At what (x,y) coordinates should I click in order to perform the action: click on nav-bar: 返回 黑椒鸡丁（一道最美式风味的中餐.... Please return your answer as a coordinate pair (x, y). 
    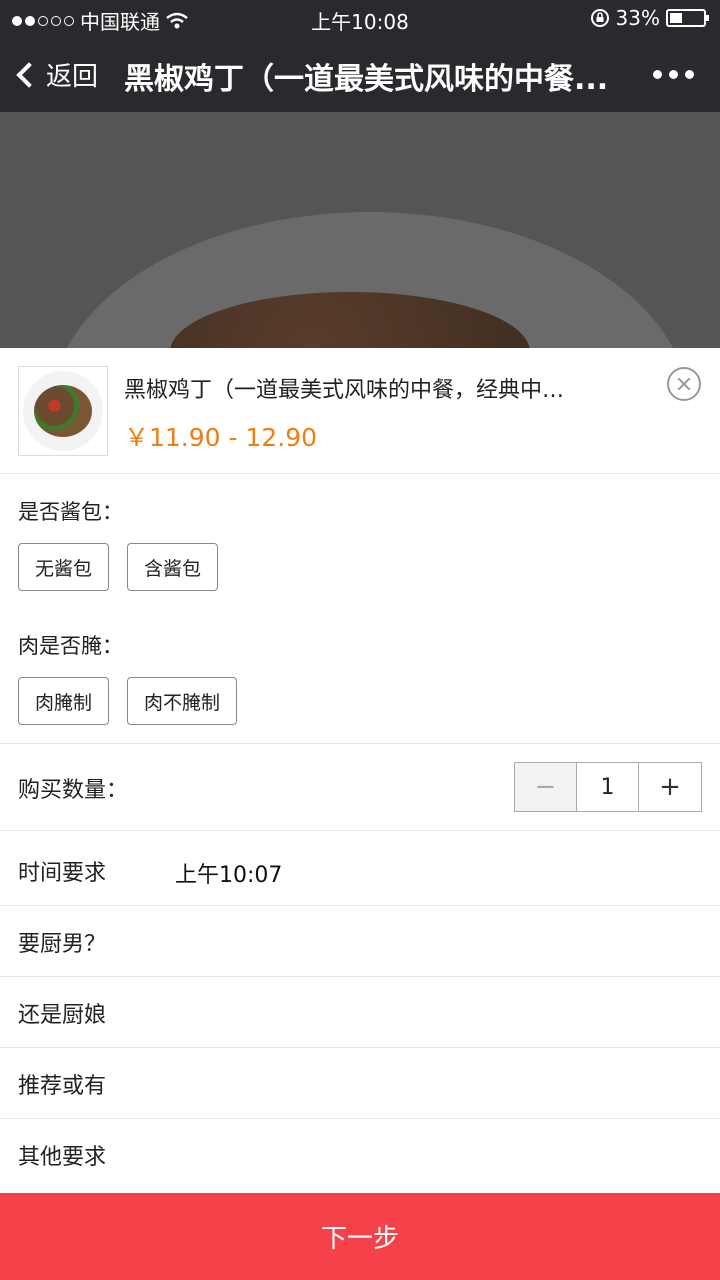
    Looking at the image, I should click on (360, 74).